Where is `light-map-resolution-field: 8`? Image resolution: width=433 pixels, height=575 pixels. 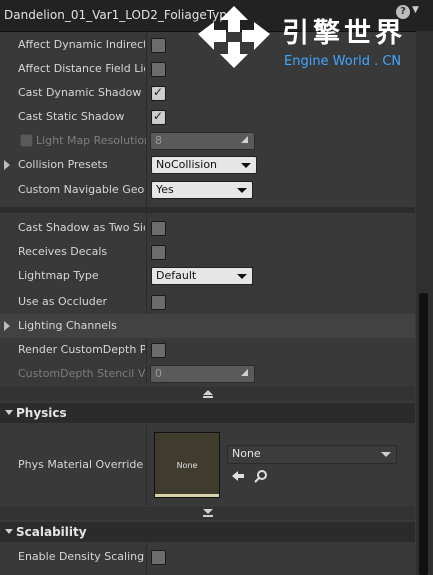 light-map-resolution-field: 8 is located at coordinates (202, 141).